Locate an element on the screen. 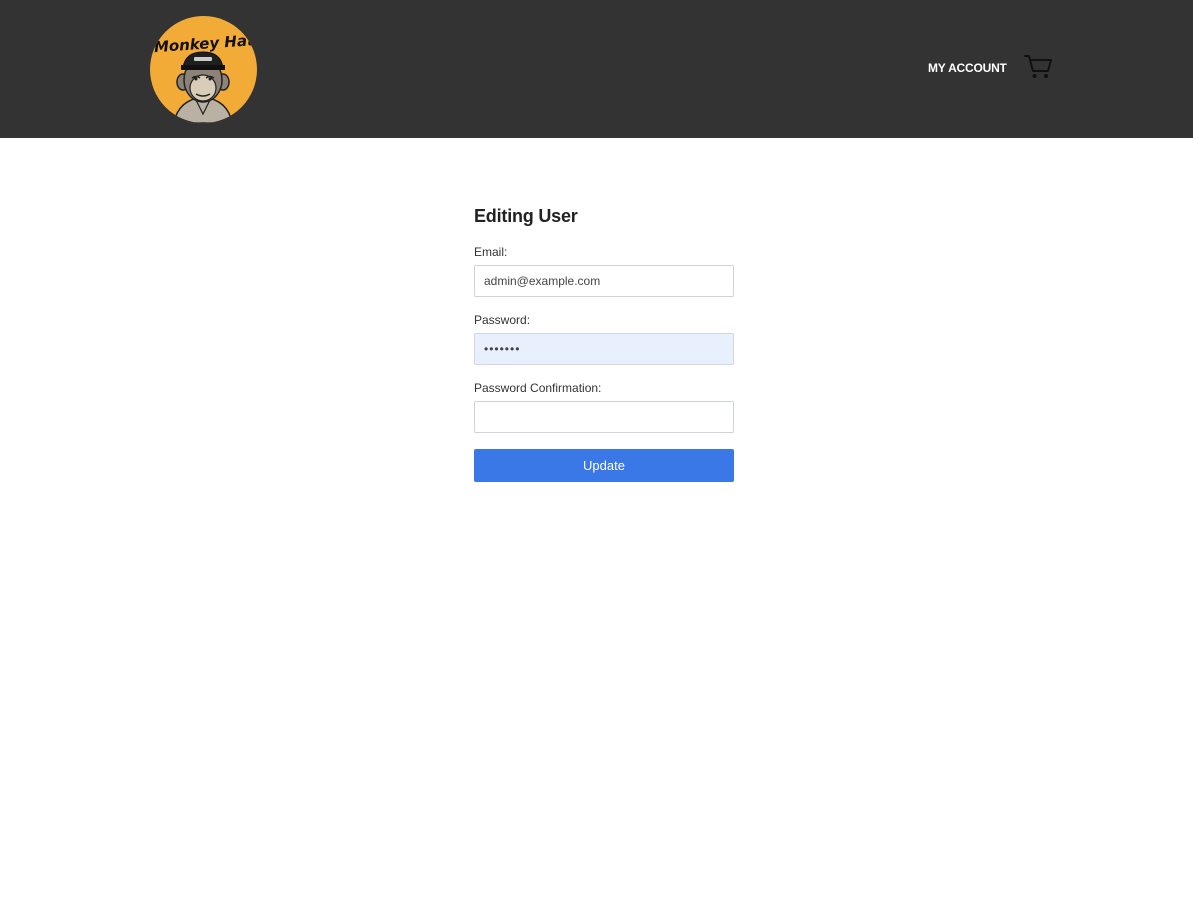 This screenshot has height=923, width=1193. password-confirmation-label: Password Confirmation: is located at coordinates (538, 388).